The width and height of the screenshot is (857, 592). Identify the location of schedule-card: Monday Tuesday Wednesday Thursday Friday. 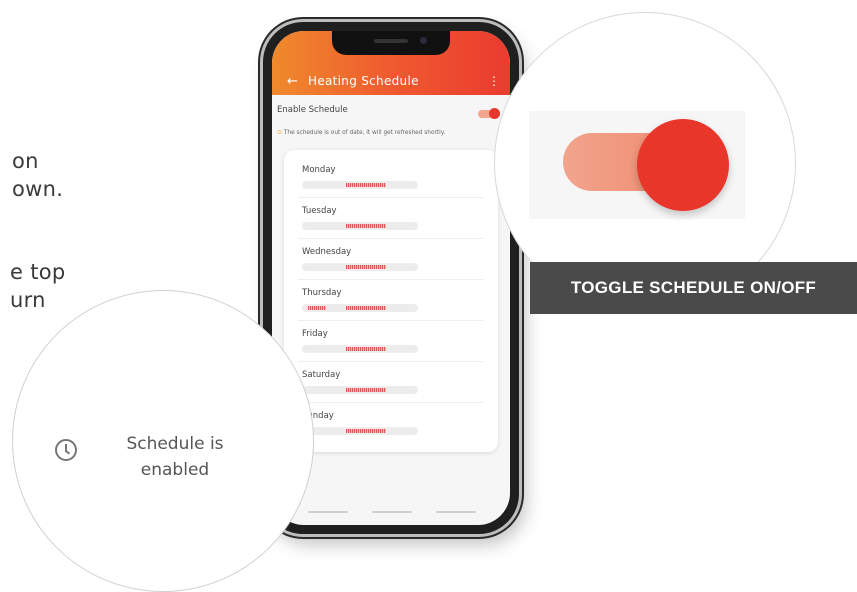
(391, 301).